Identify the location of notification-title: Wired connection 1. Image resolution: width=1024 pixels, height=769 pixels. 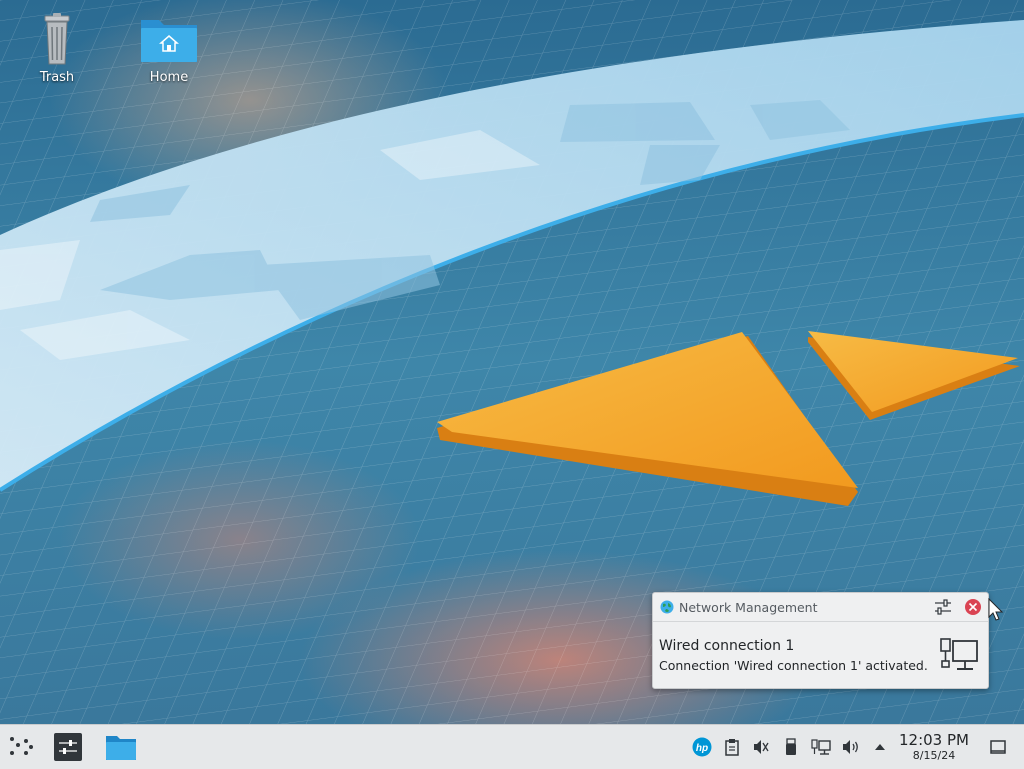
(727, 646).